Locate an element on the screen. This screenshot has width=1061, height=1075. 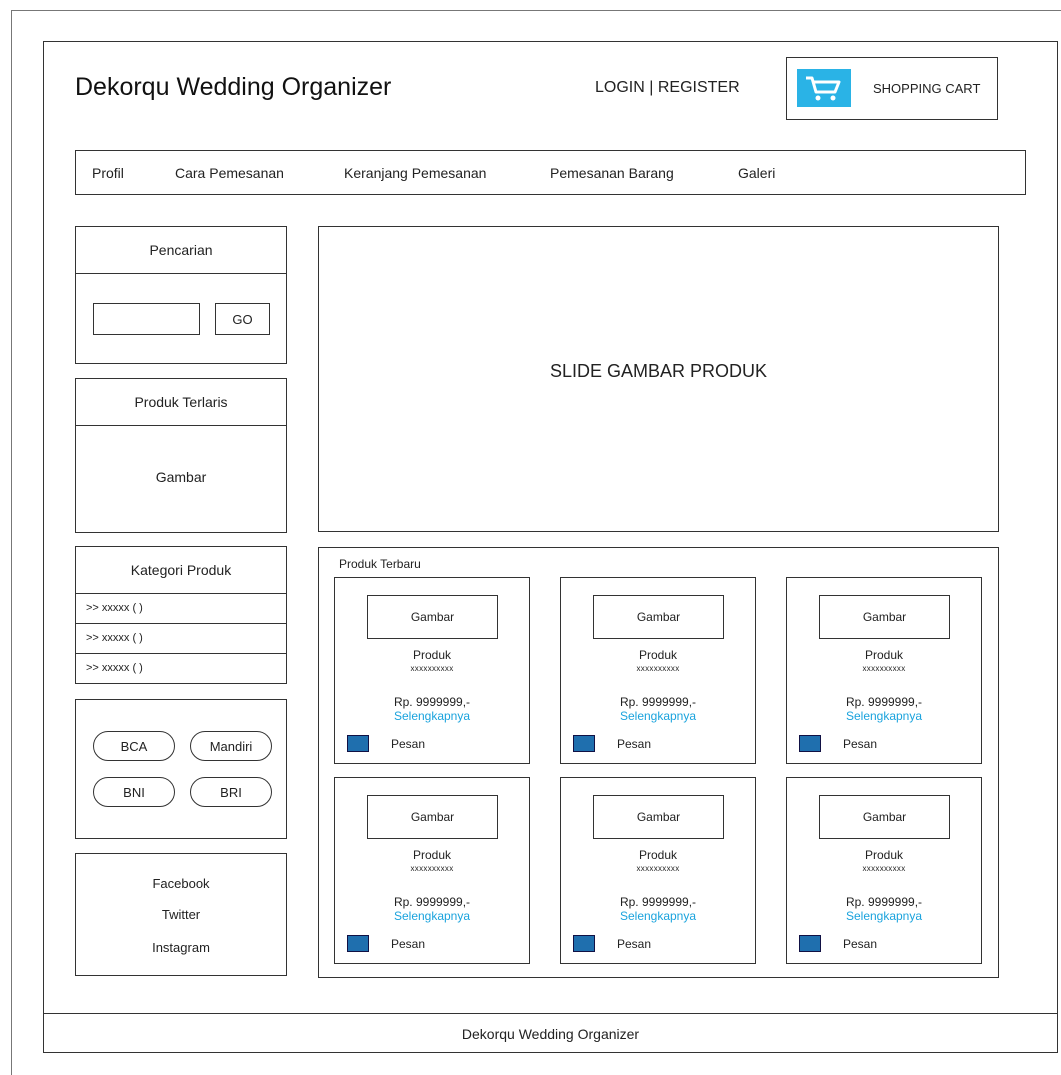
go-button: GO is located at coordinates (242, 319).